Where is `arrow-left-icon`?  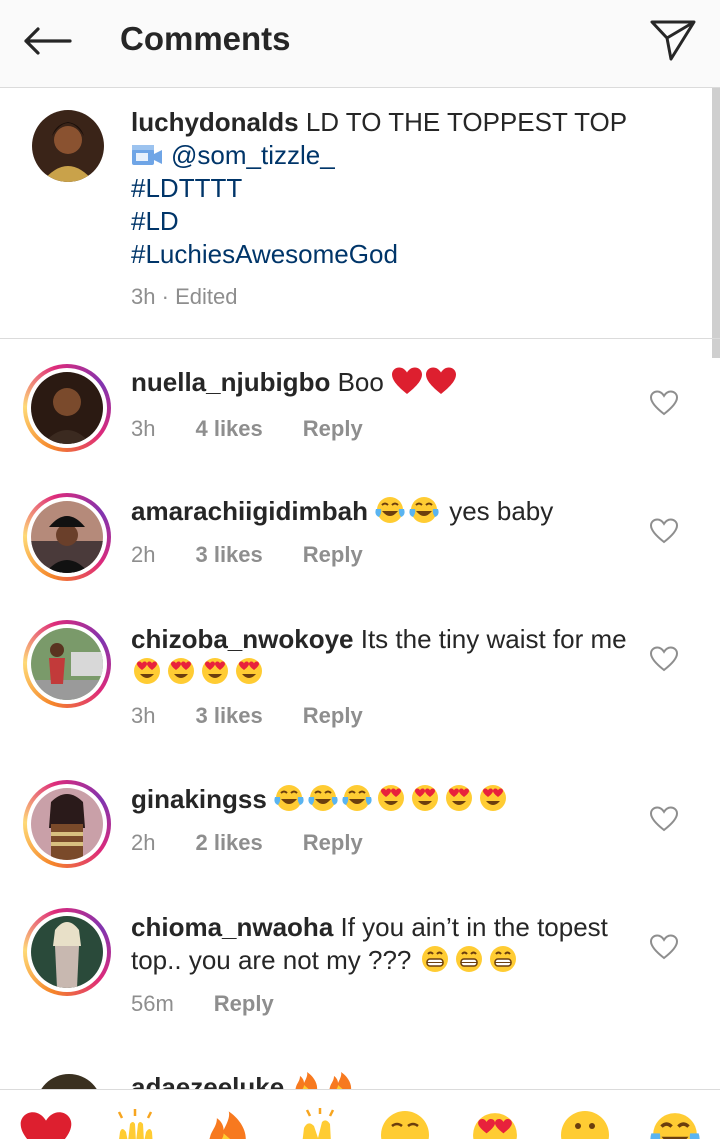 arrow-left-icon is located at coordinates (48, 41).